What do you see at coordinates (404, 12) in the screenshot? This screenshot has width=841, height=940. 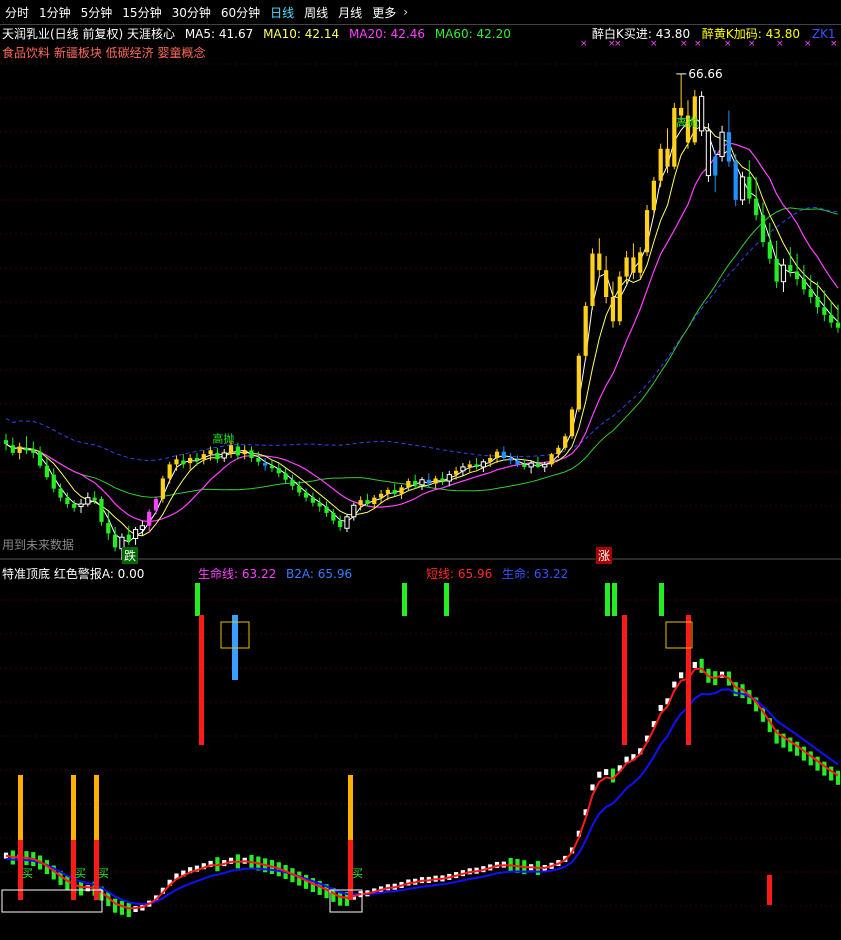 I see `more-chevron-icon: ›` at bounding box center [404, 12].